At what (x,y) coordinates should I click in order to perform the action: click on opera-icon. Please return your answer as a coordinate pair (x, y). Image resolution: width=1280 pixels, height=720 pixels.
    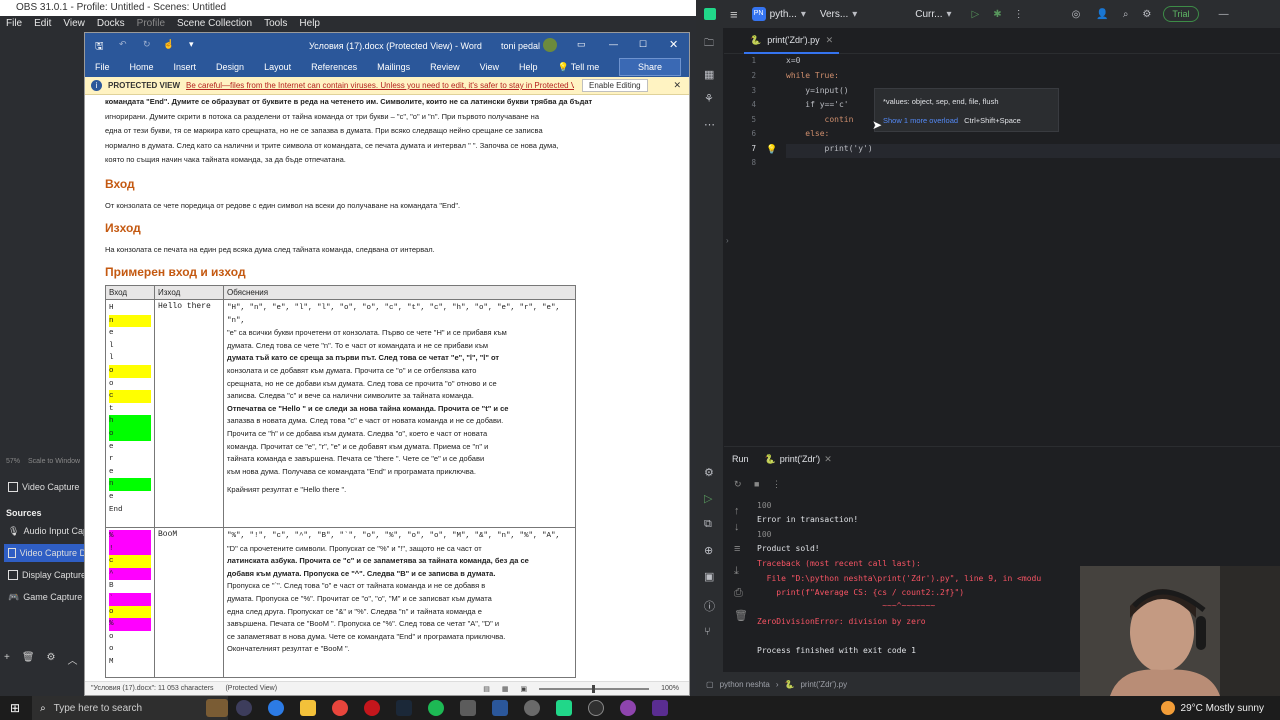
    Looking at the image, I should click on (372, 708).